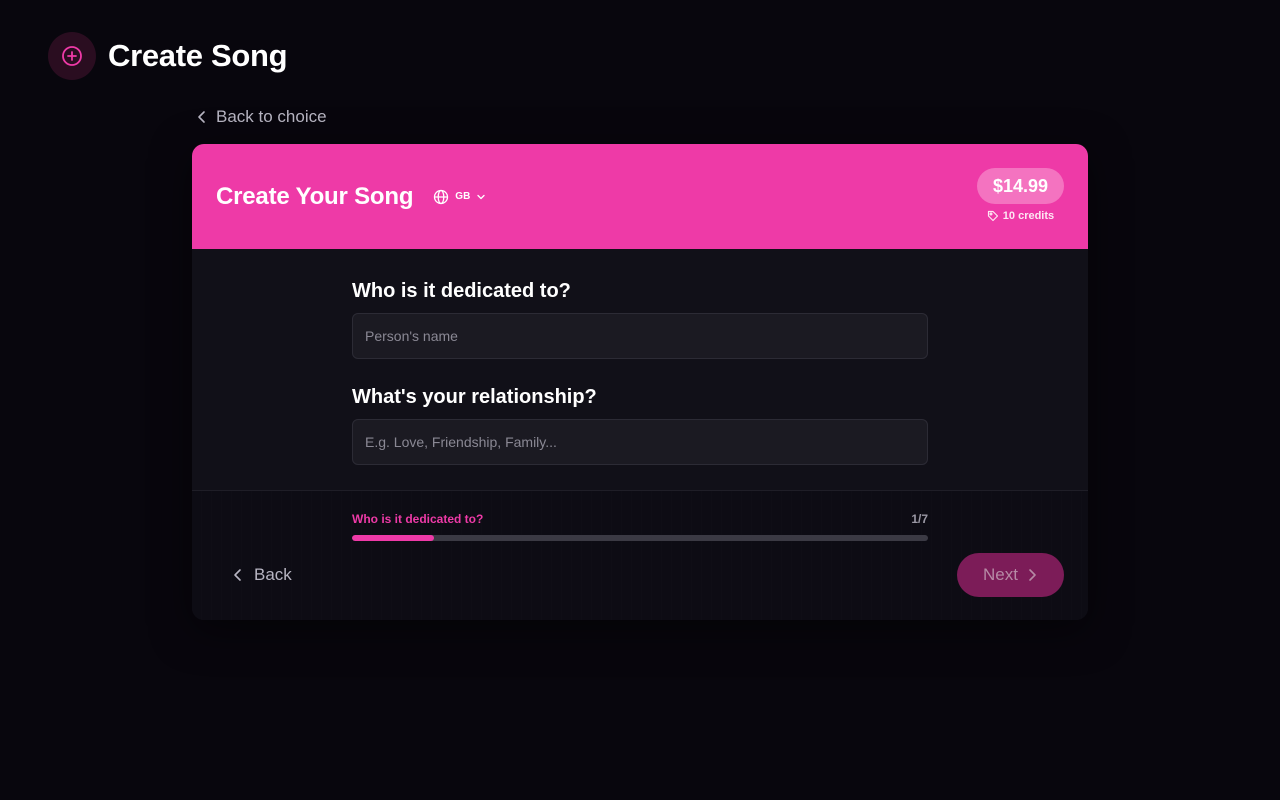  Describe the element at coordinates (1020, 186) in the screenshot. I see `price-badge: $14.99` at that location.